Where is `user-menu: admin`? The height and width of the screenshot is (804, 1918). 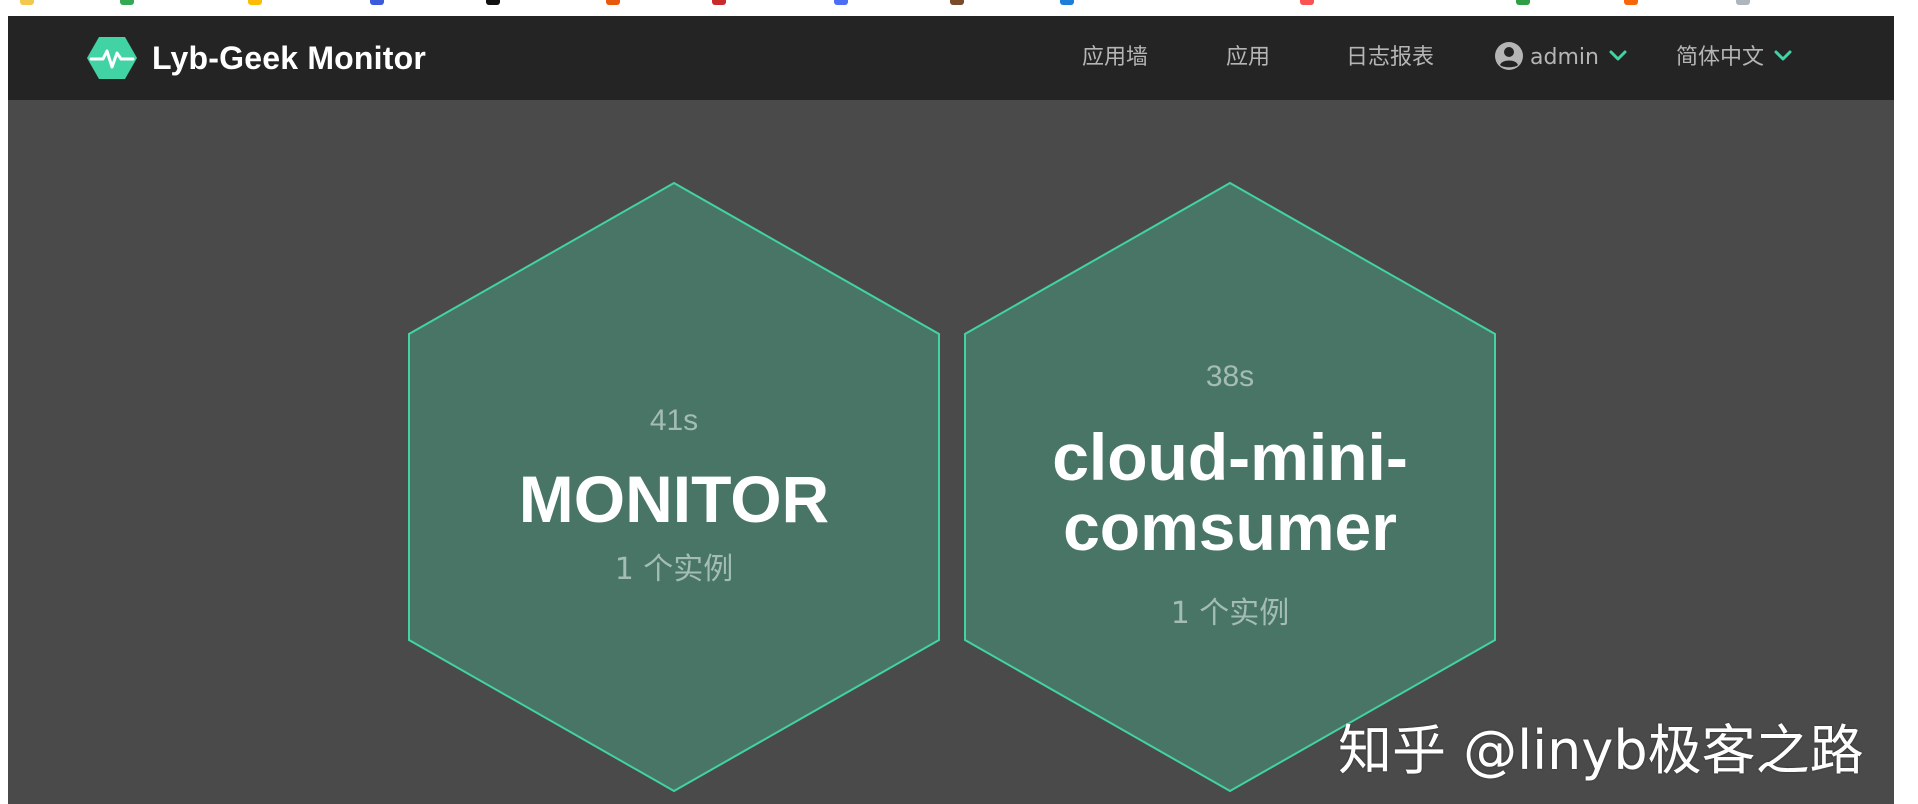 user-menu: admin is located at coordinates (1560, 57).